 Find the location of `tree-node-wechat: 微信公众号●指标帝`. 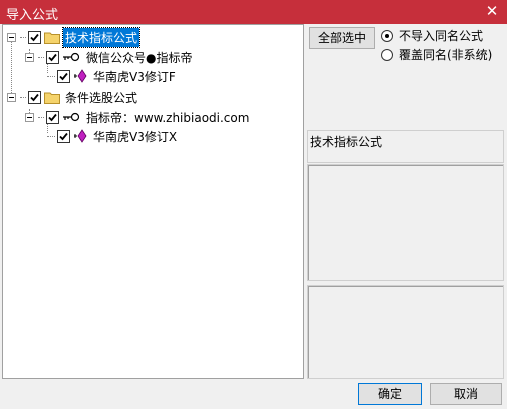

tree-node-wechat: 微信公众号●指标帝 is located at coordinates (109, 57).